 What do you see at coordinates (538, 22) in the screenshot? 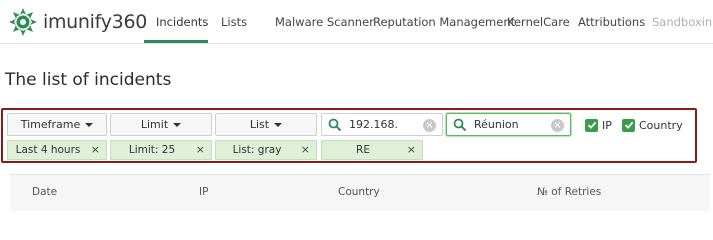
I see `tab-kernelcare: KernelCare` at bounding box center [538, 22].